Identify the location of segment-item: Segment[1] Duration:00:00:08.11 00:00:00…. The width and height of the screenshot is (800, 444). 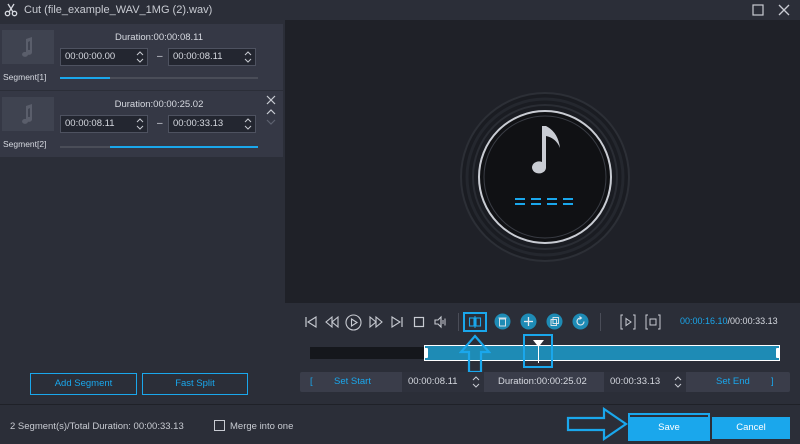
(141, 57).